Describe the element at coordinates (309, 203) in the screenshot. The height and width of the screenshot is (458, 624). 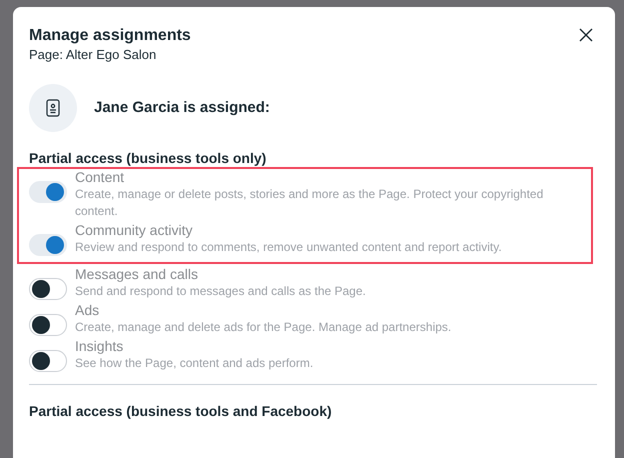
I see `permission-description: Create, manage or delete posts, stories and more as the Page. Protect your copyrighted content.` at that location.